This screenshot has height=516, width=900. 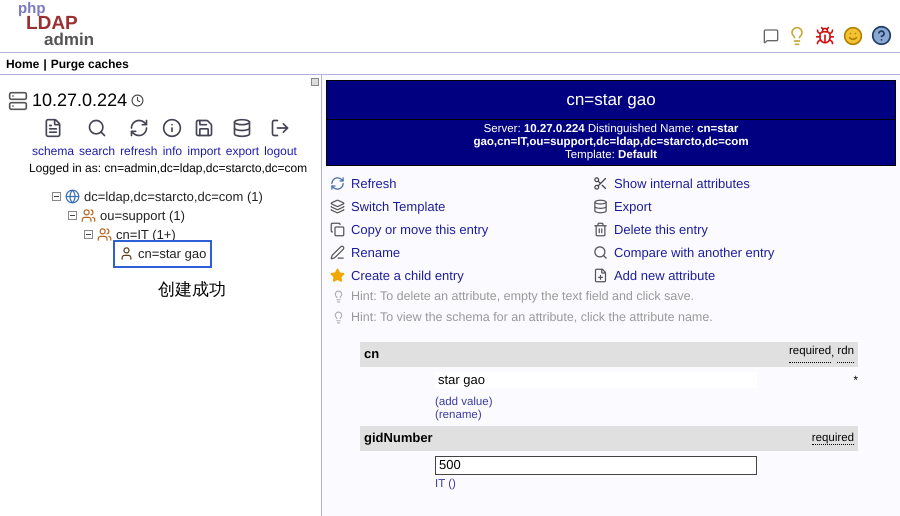 I want to click on tree-item: dc=ldap,dc=starcto,dc=com (1), so click(x=164, y=196).